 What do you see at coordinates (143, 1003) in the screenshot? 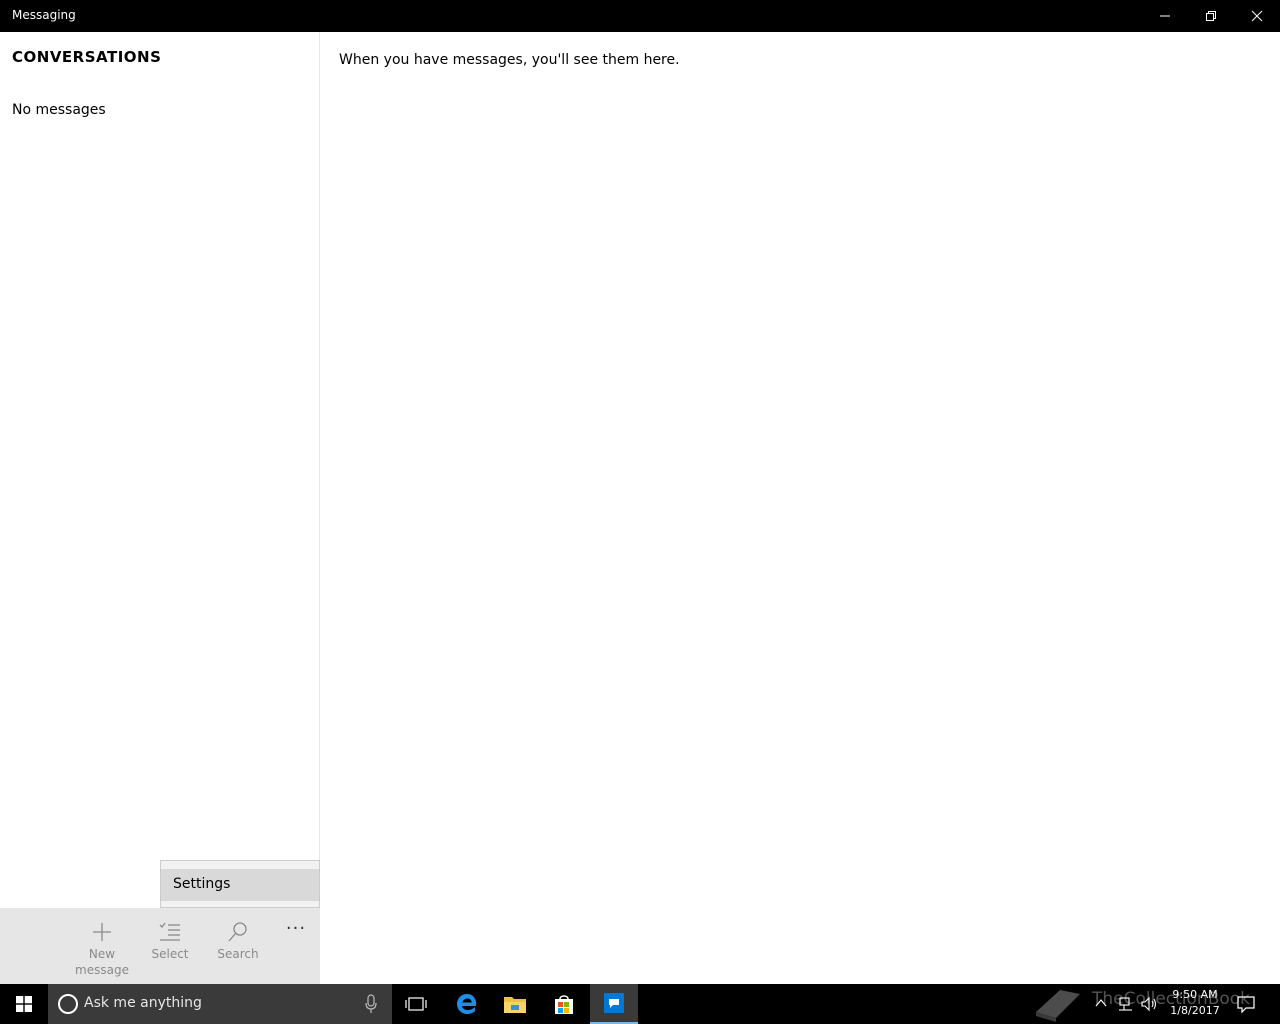
I see `search-placeholder: Ask me anything` at bounding box center [143, 1003].